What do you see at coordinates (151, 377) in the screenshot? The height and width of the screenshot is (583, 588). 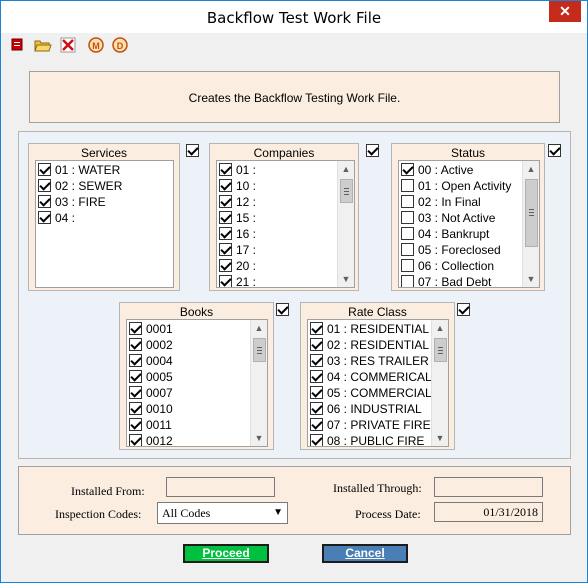 I see `list-item: 0005` at bounding box center [151, 377].